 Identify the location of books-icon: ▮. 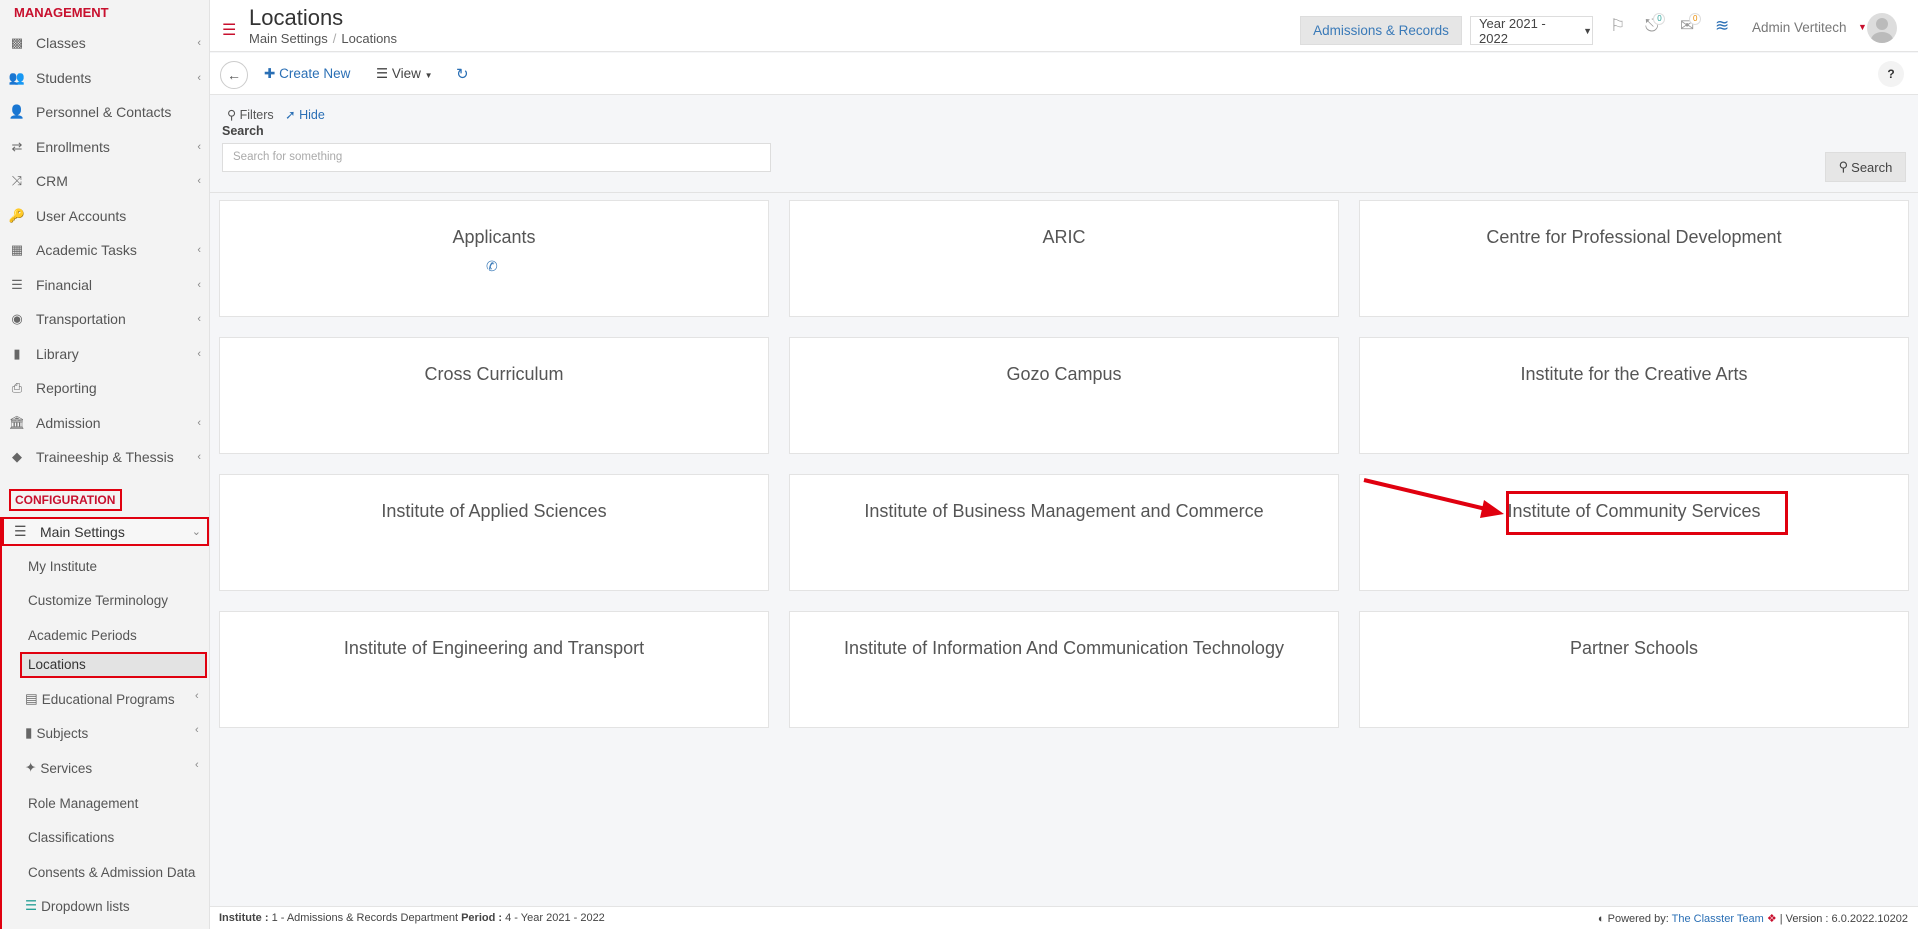
(17, 353).